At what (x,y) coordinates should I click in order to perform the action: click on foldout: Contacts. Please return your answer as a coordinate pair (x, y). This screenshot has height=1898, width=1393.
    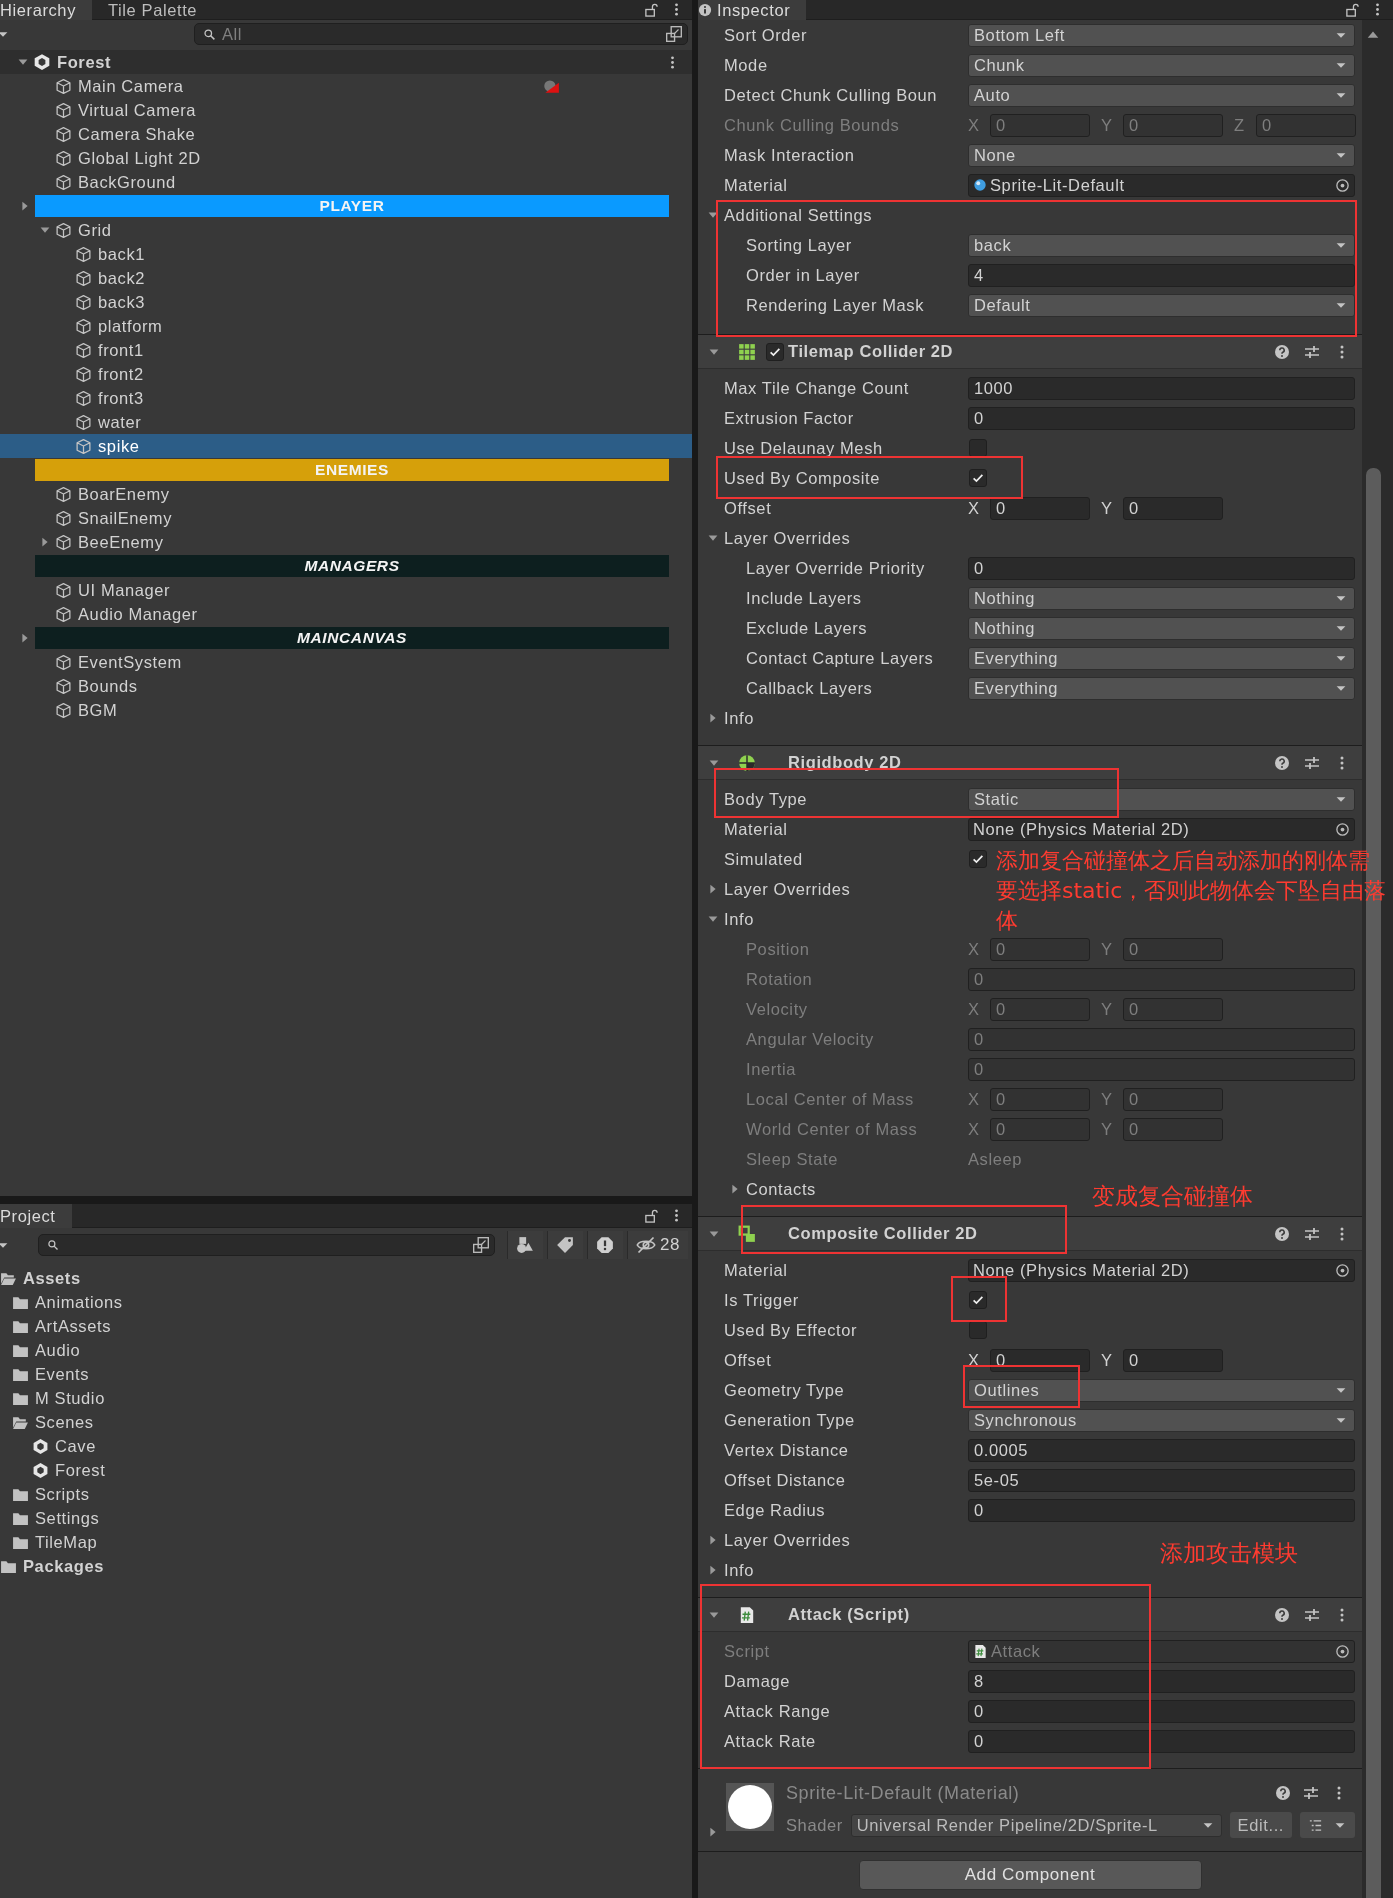
    Looking at the image, I should click on (772, 1189).